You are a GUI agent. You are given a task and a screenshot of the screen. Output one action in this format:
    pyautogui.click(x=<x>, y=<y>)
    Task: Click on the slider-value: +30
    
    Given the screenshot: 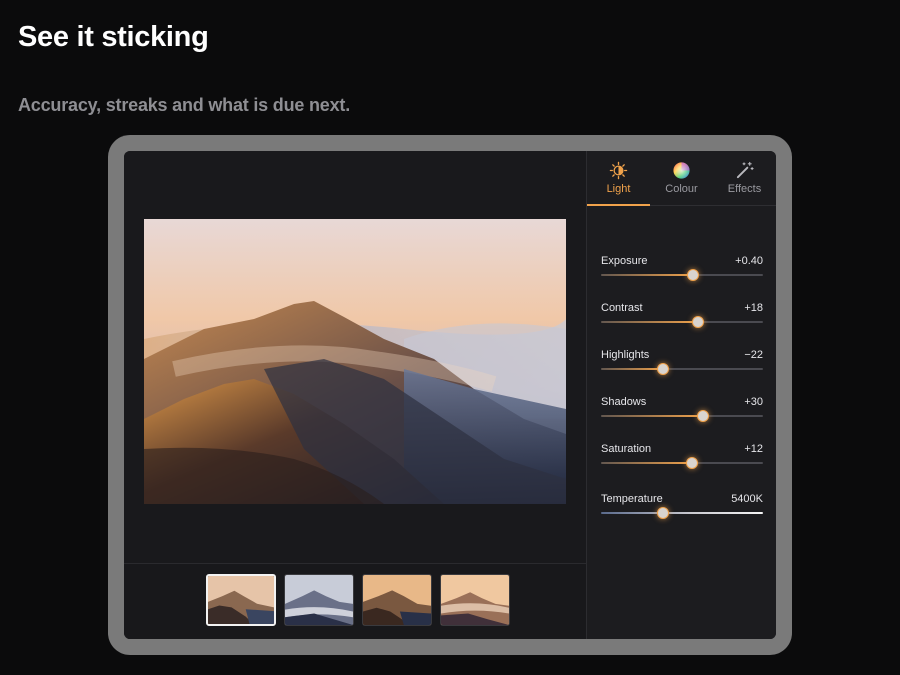 What is the action you would take?
    pyautogui.click(x=753, y=402)
    